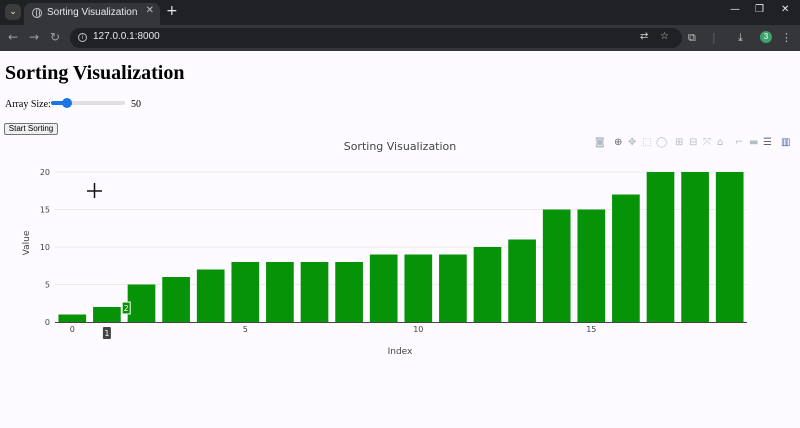  Describe the element at coordinates (591, 329) in the screenshot. I see `x-tick-label: 15` at that location.